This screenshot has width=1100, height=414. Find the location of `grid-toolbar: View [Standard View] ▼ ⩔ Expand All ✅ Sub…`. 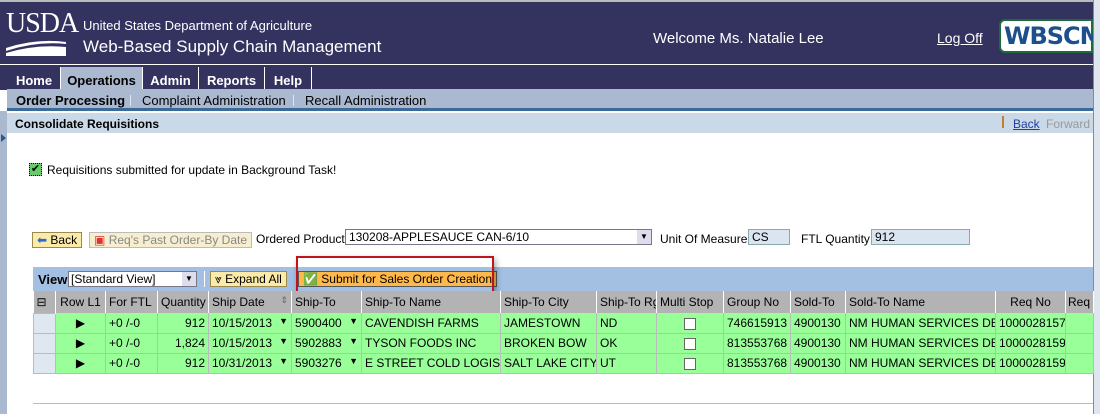

grid-toolbar: View [Standard View] ▼ ⩔ Expand All ✅ Sub… is located at coordinates (563, 279).